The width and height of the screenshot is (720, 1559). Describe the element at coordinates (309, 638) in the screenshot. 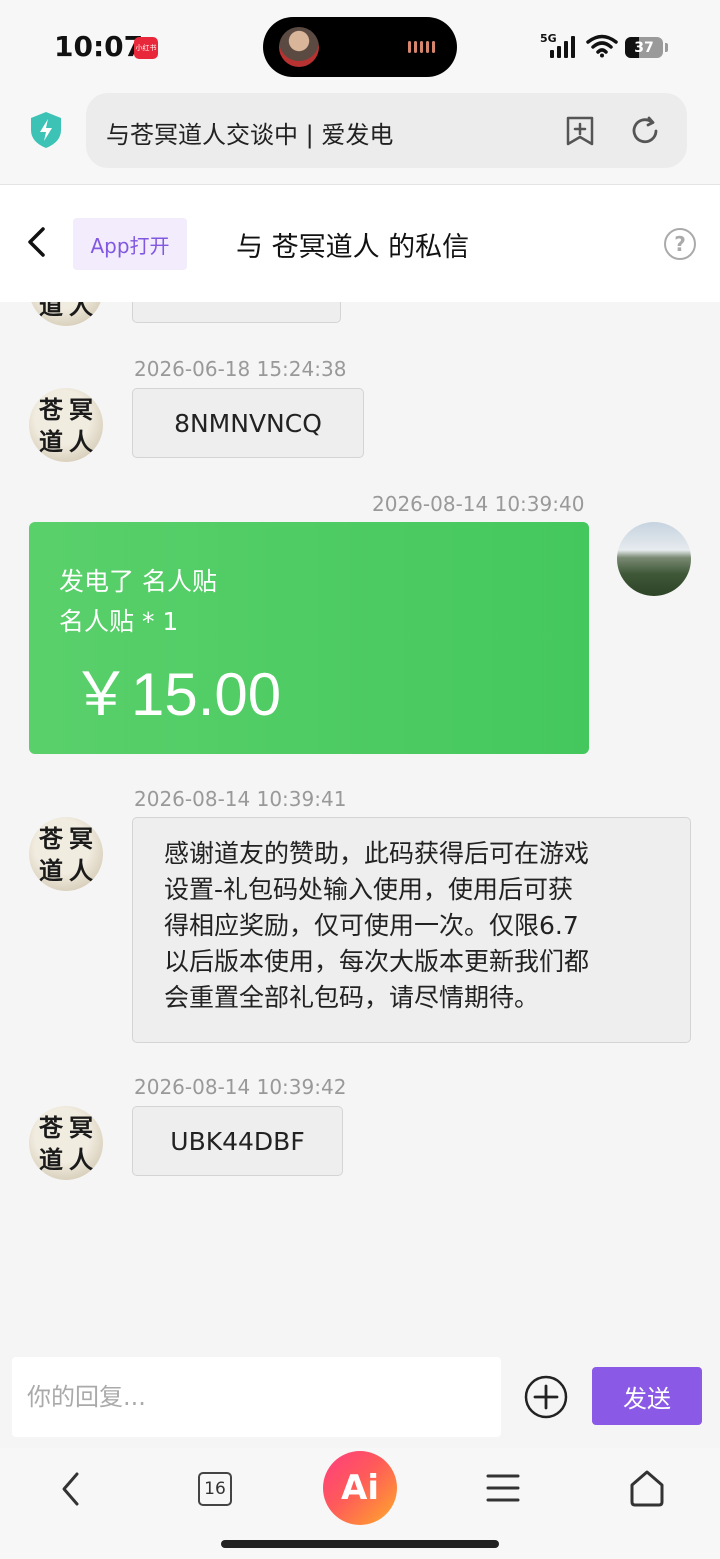

I see `gift-card: 发电了 名人贴 名人贴 * 1 ￥15.00` at that location.